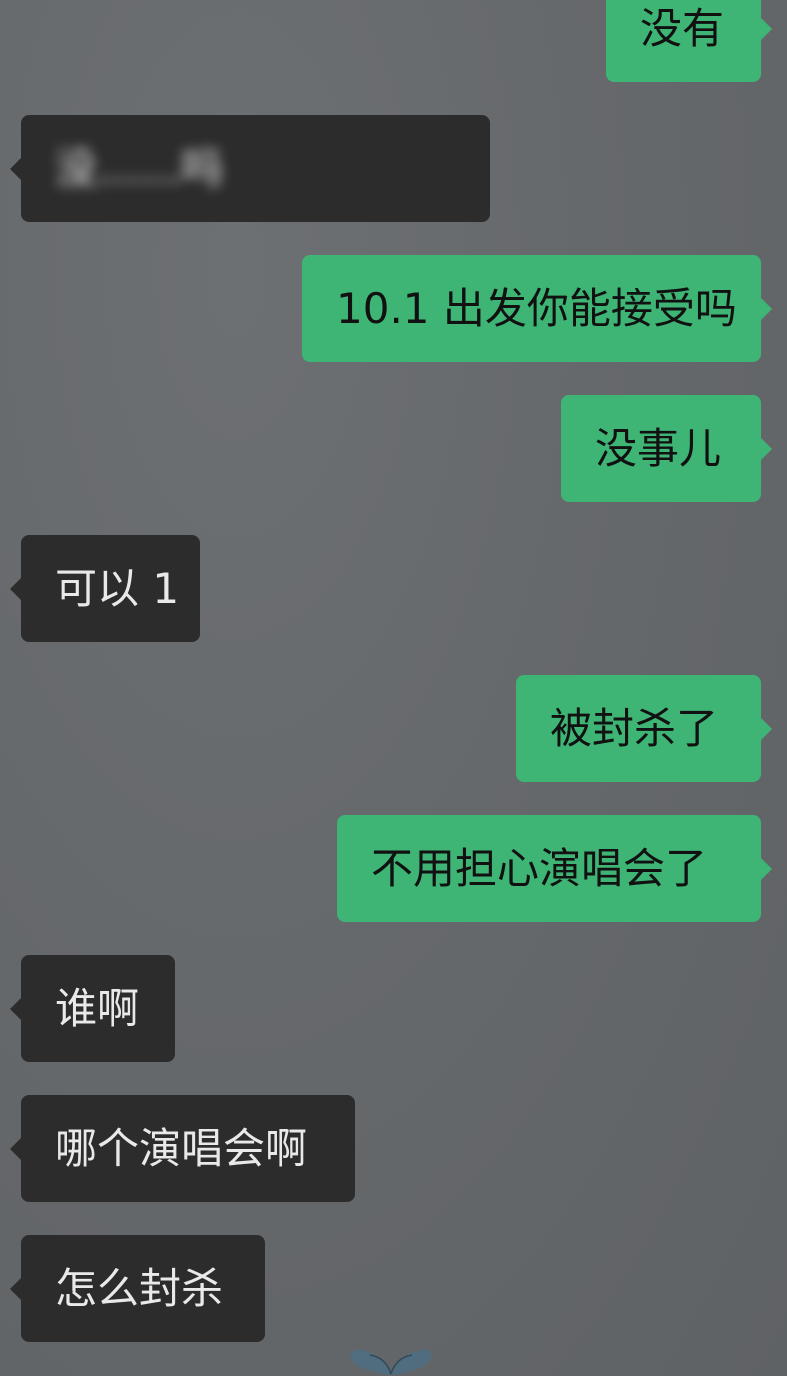 The image size is (787, 1376). Describe the element at coordinates (117, 588) in the screenshot. I see `message-text: 可以 1` at that location.